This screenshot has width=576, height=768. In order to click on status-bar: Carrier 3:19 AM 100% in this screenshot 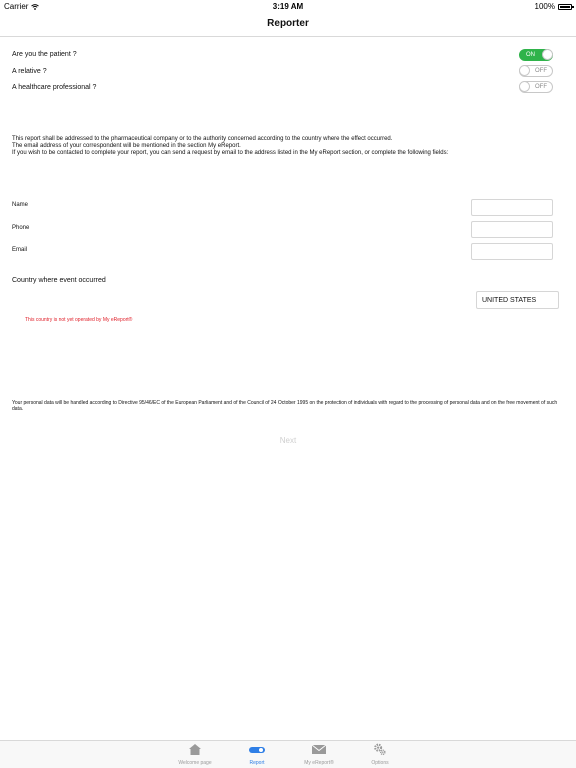, I will do `click(288, 6)`.